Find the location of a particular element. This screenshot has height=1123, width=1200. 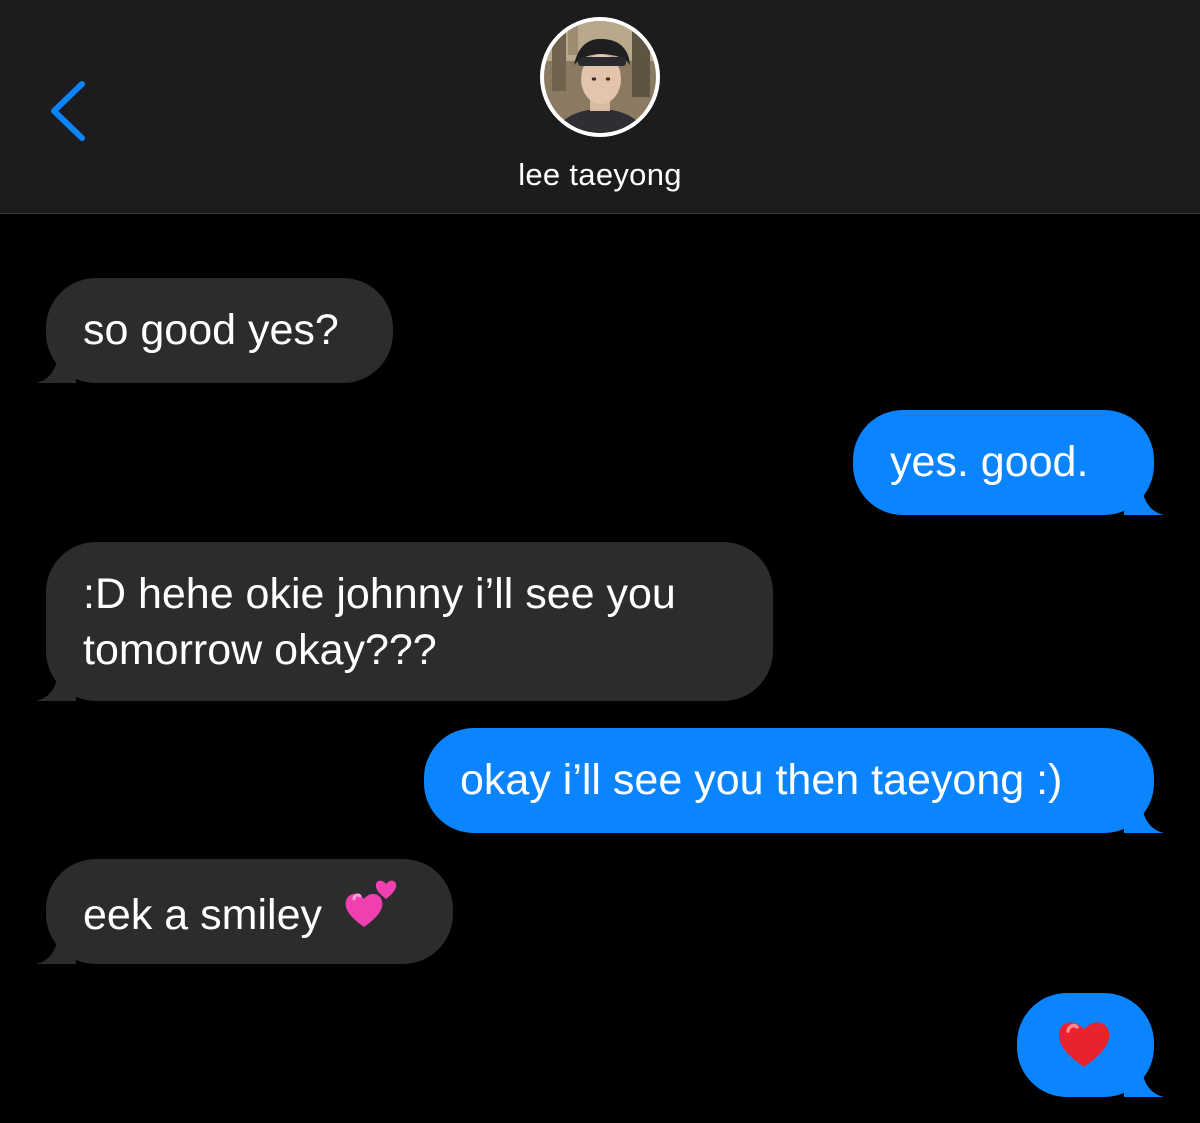

contact-photo is located at coordinates (600, 77).